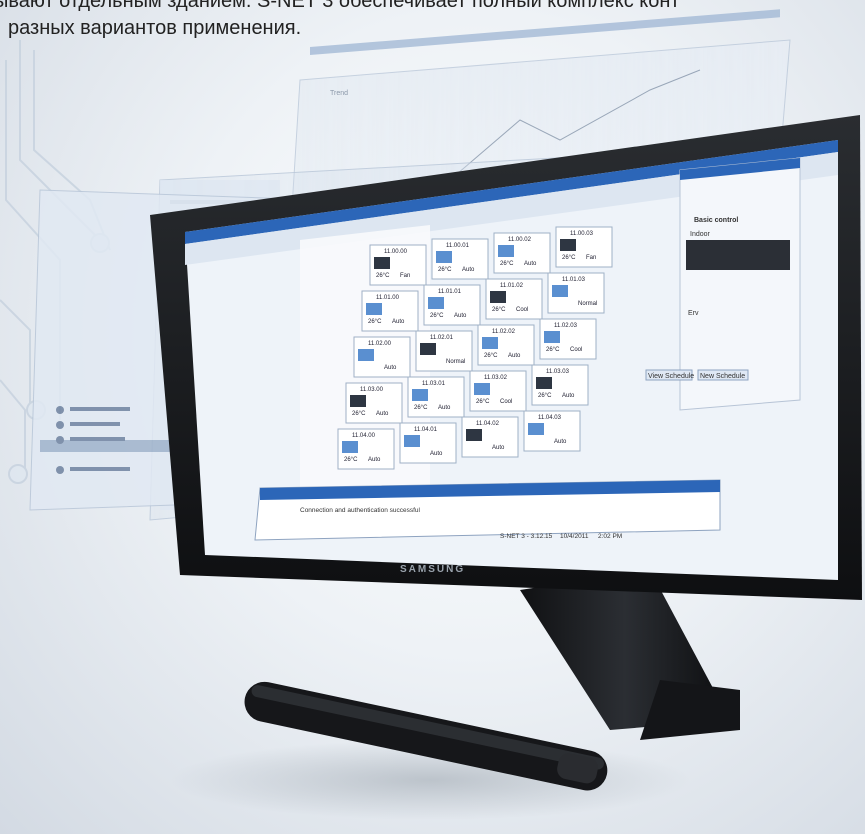 Image resolution: width=865 pixels, height=834 pixels. Describe the element at coordinates (460, 259) in the screenshot. I see `unit-tile: 11.00.01 26°C Auto` at that location.